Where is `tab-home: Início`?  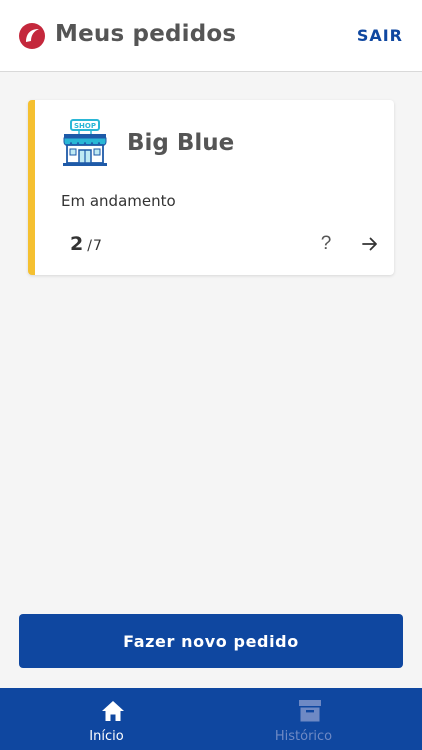
tab-home: Início is located at coordinates (105, 719).